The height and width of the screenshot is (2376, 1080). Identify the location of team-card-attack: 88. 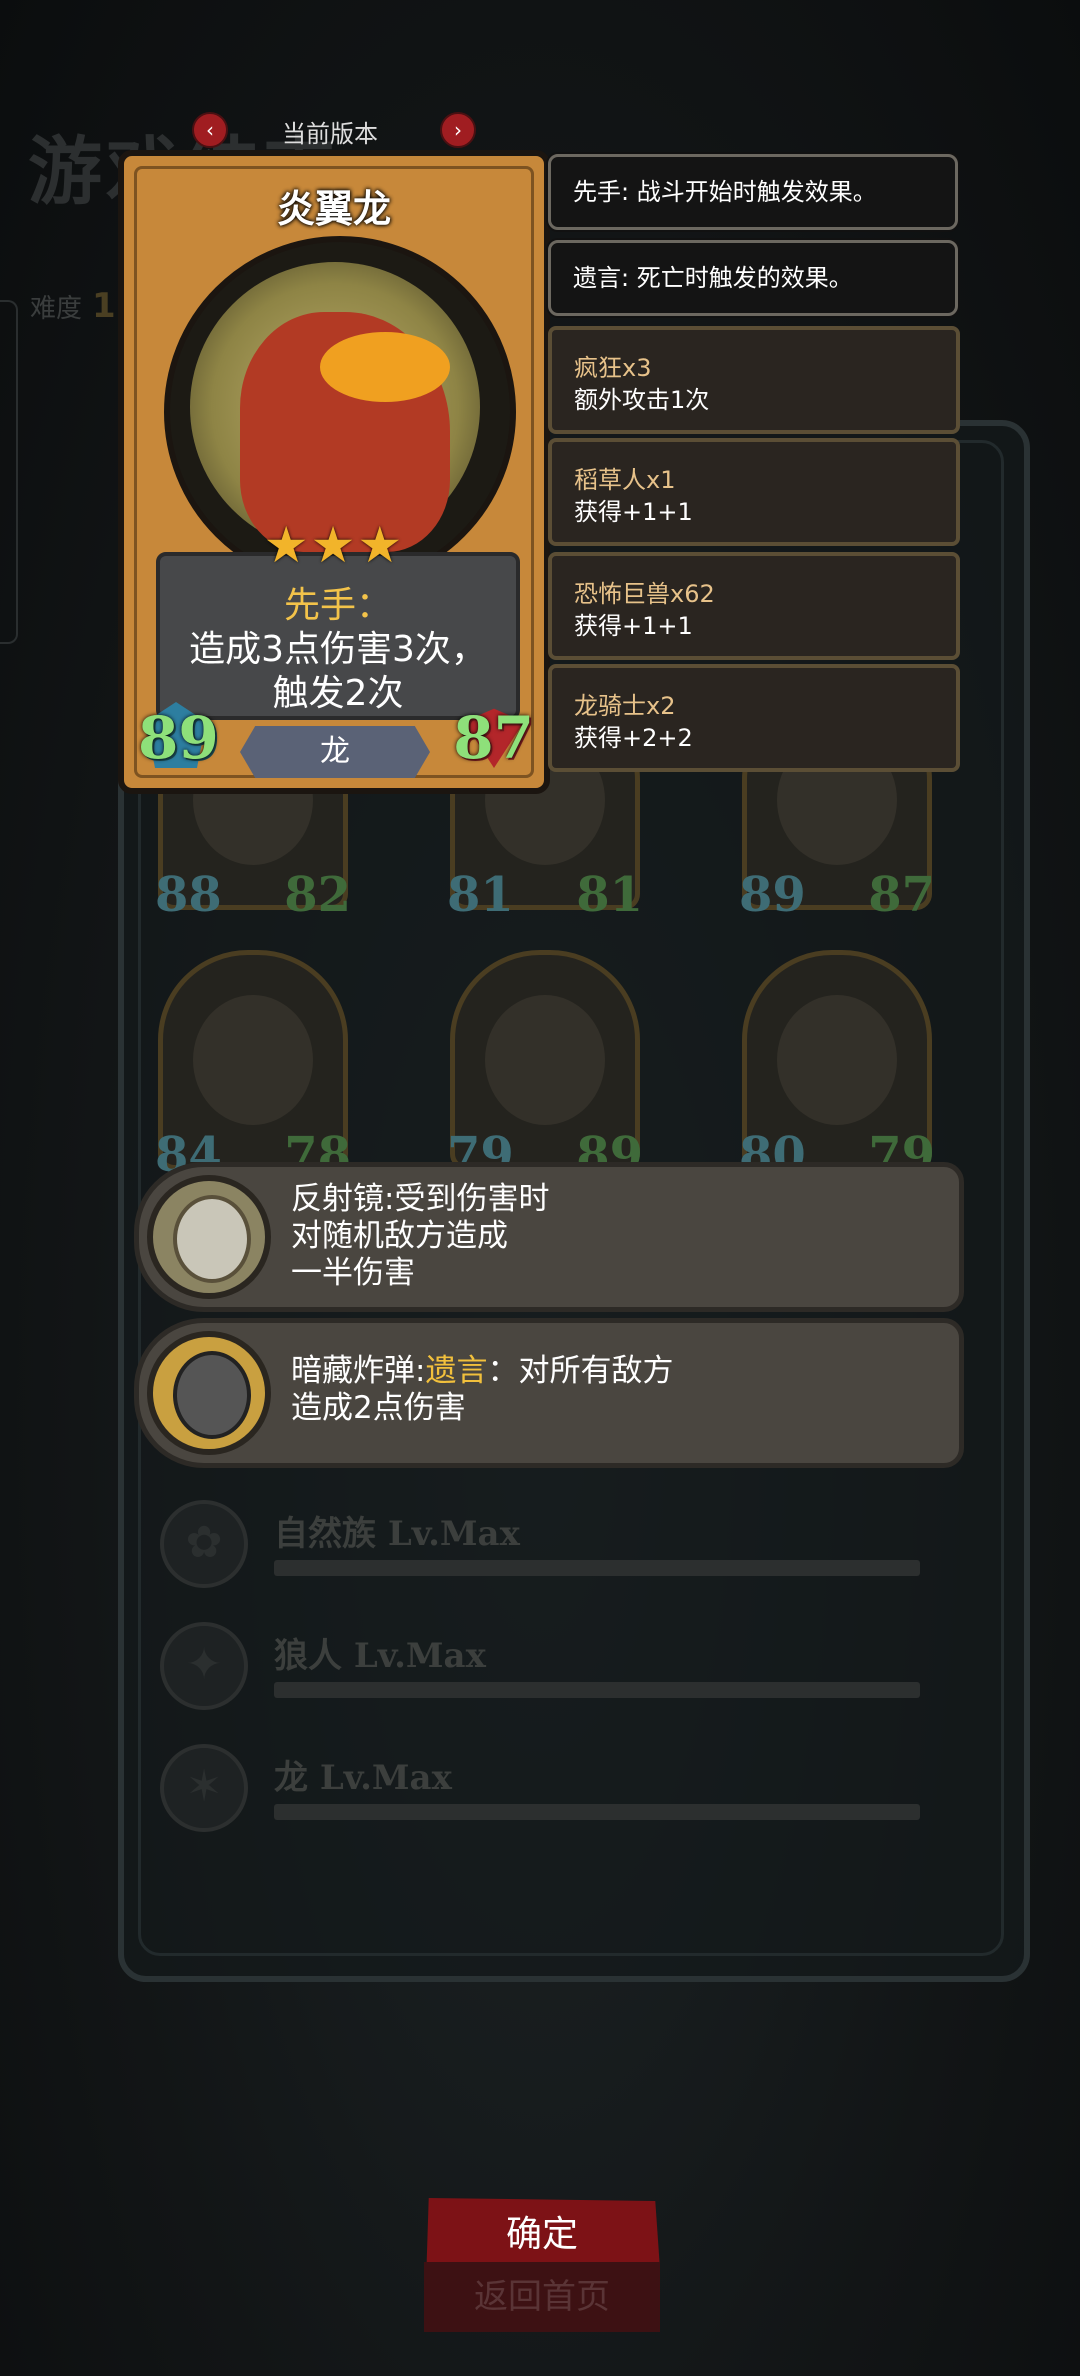
(188, 895).